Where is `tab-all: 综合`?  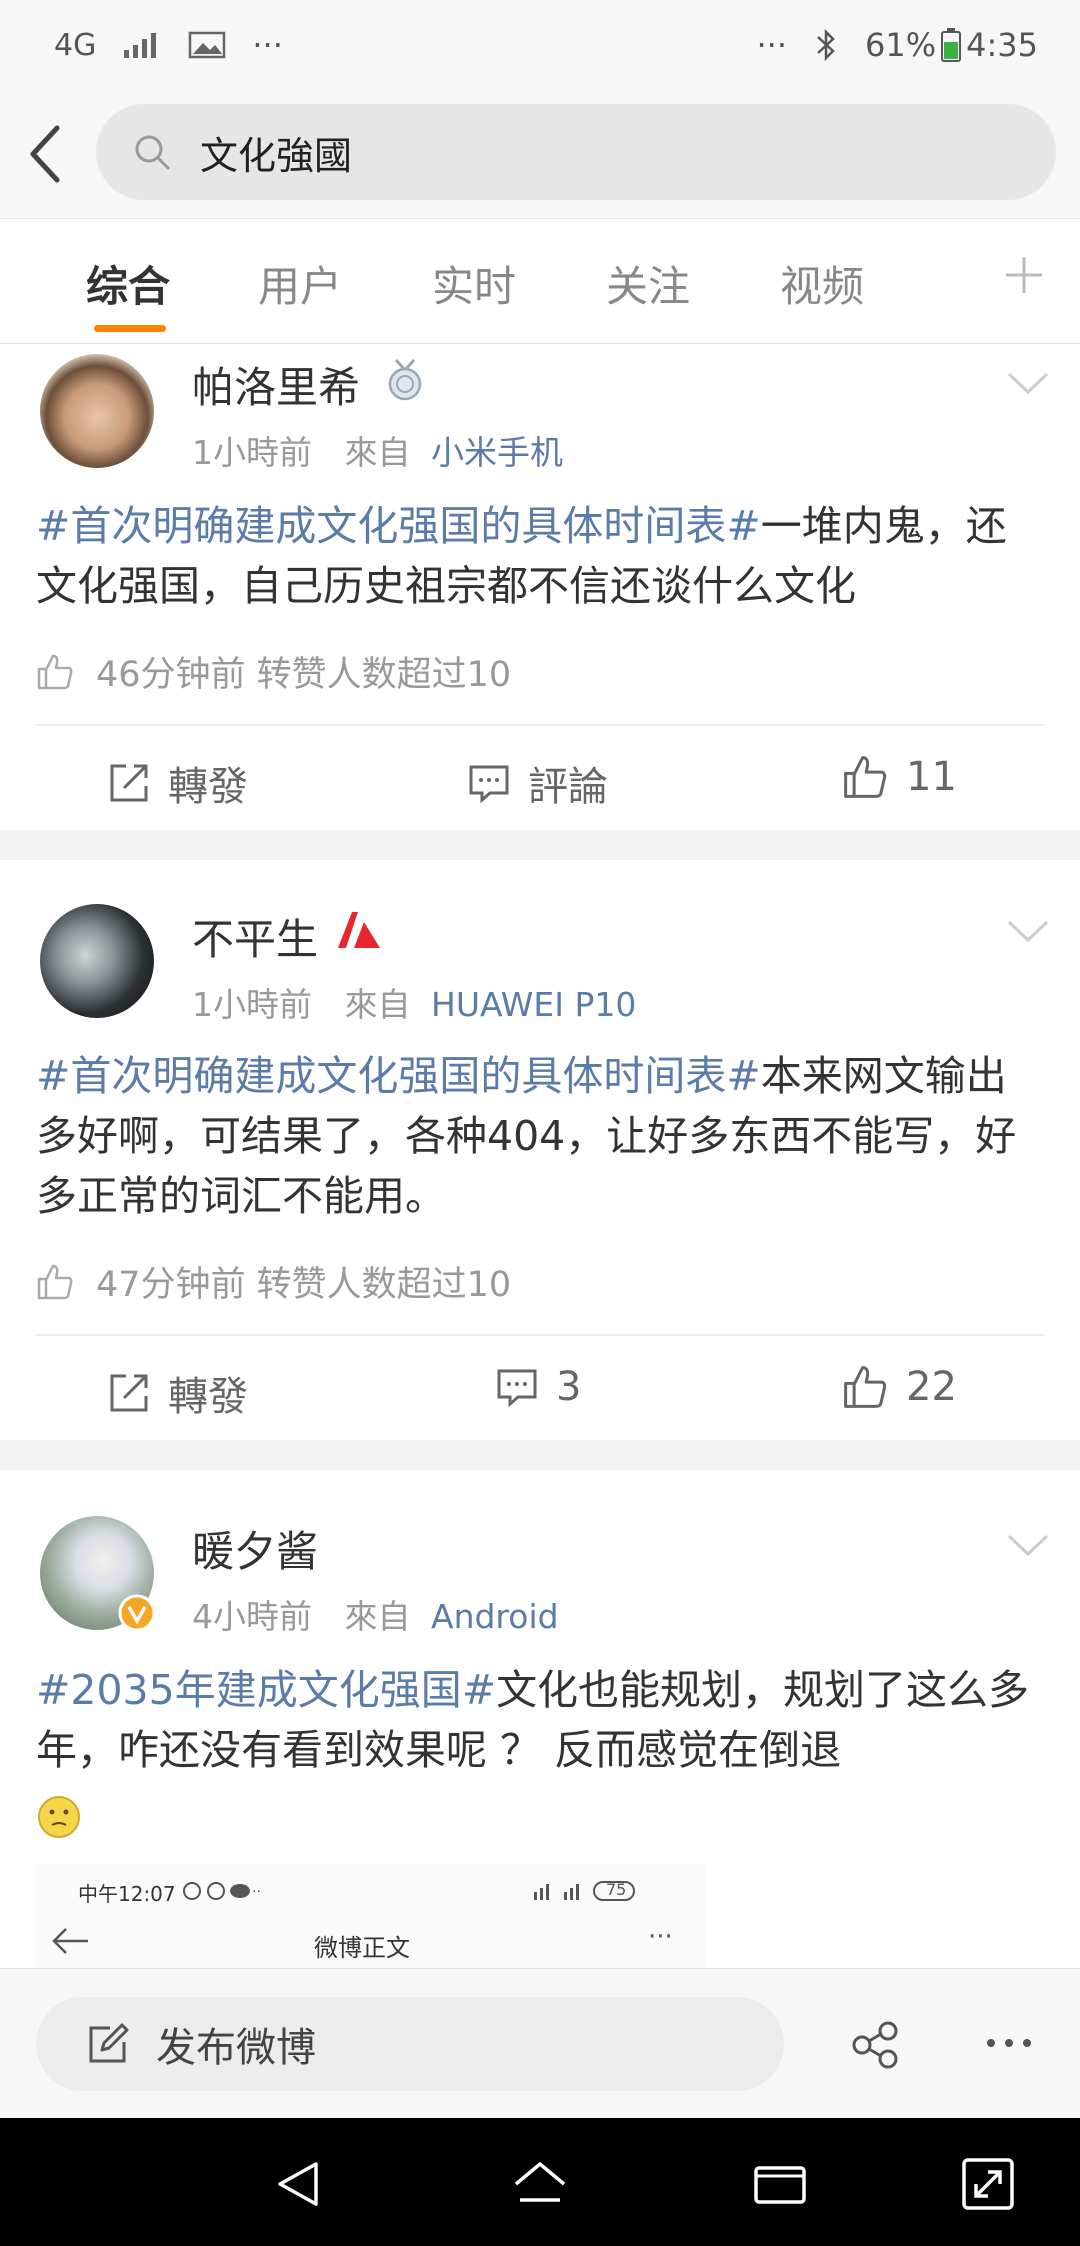
tab-all: 综合 is located at coordinates (128, 283).